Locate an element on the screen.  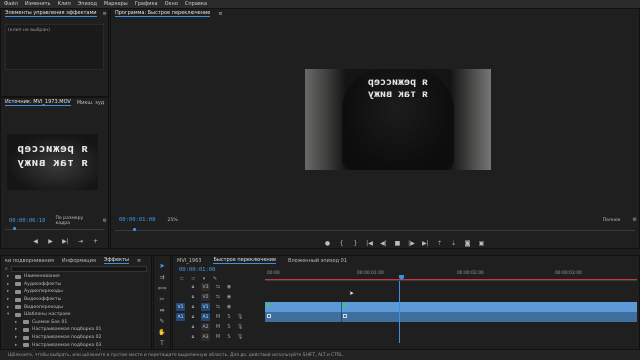
timeline-timecode: 00:00:01:08 is located at coordinates (197, 270).